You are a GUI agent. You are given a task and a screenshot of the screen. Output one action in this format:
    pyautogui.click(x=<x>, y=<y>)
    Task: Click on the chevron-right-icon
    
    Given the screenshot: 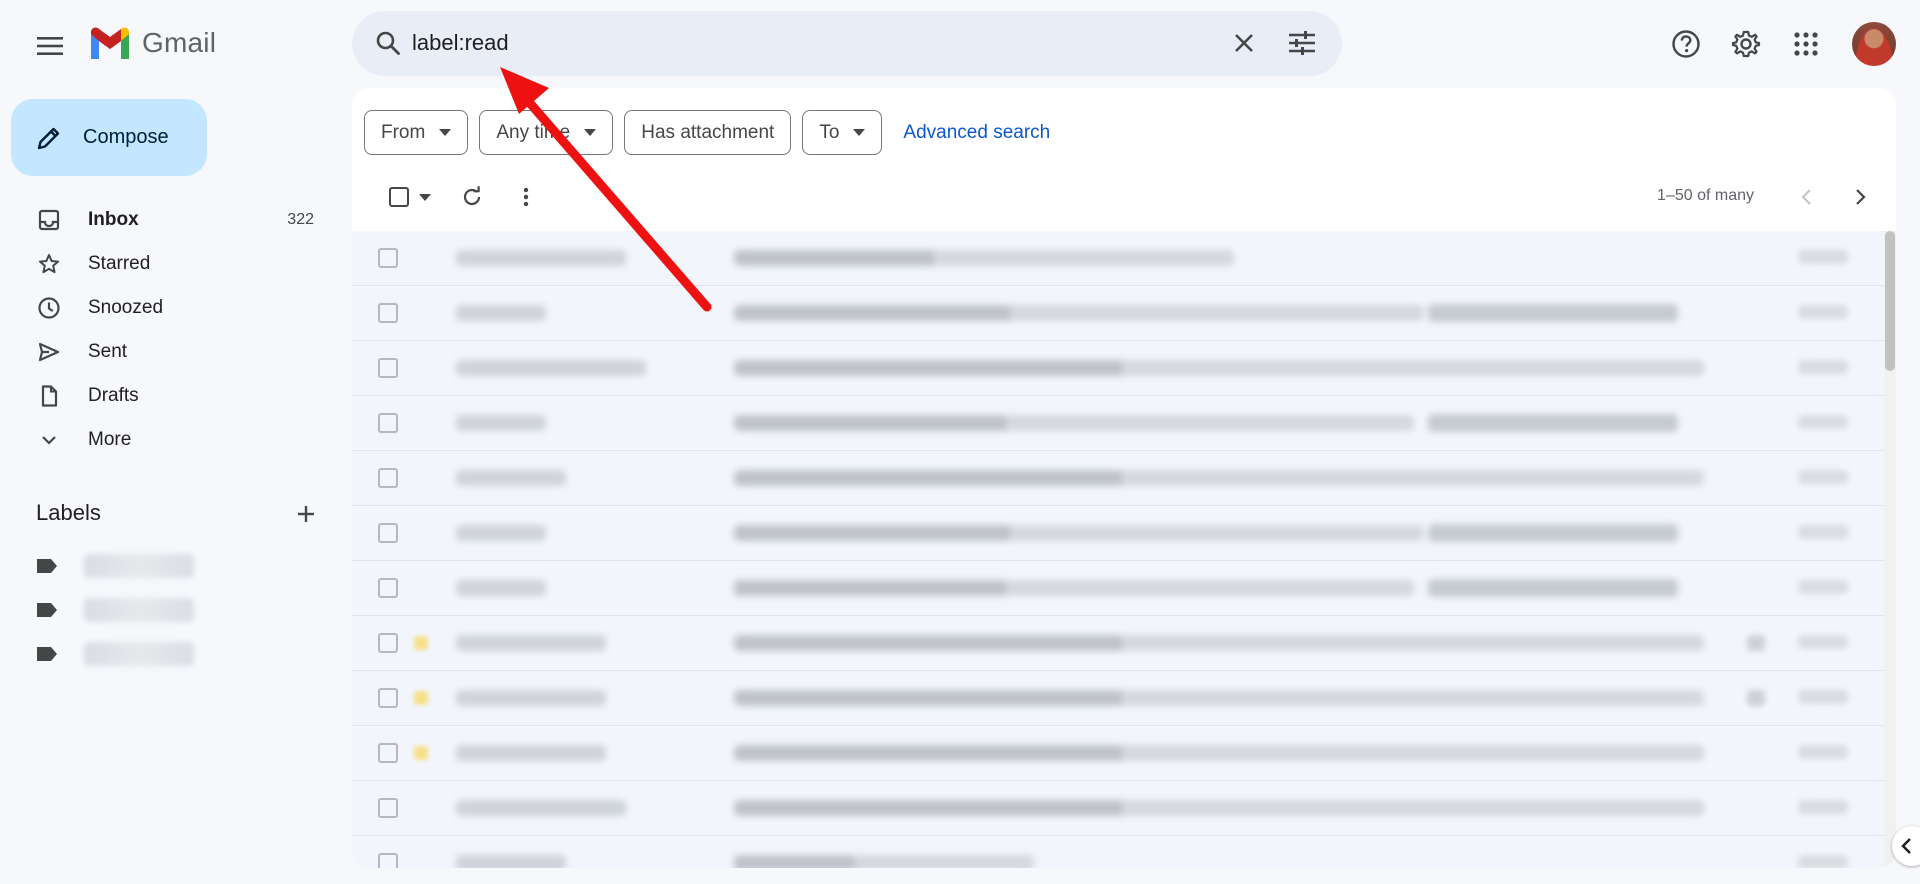 What is the action you would take?
    pyautogui.click(x=1861, y=197)
    